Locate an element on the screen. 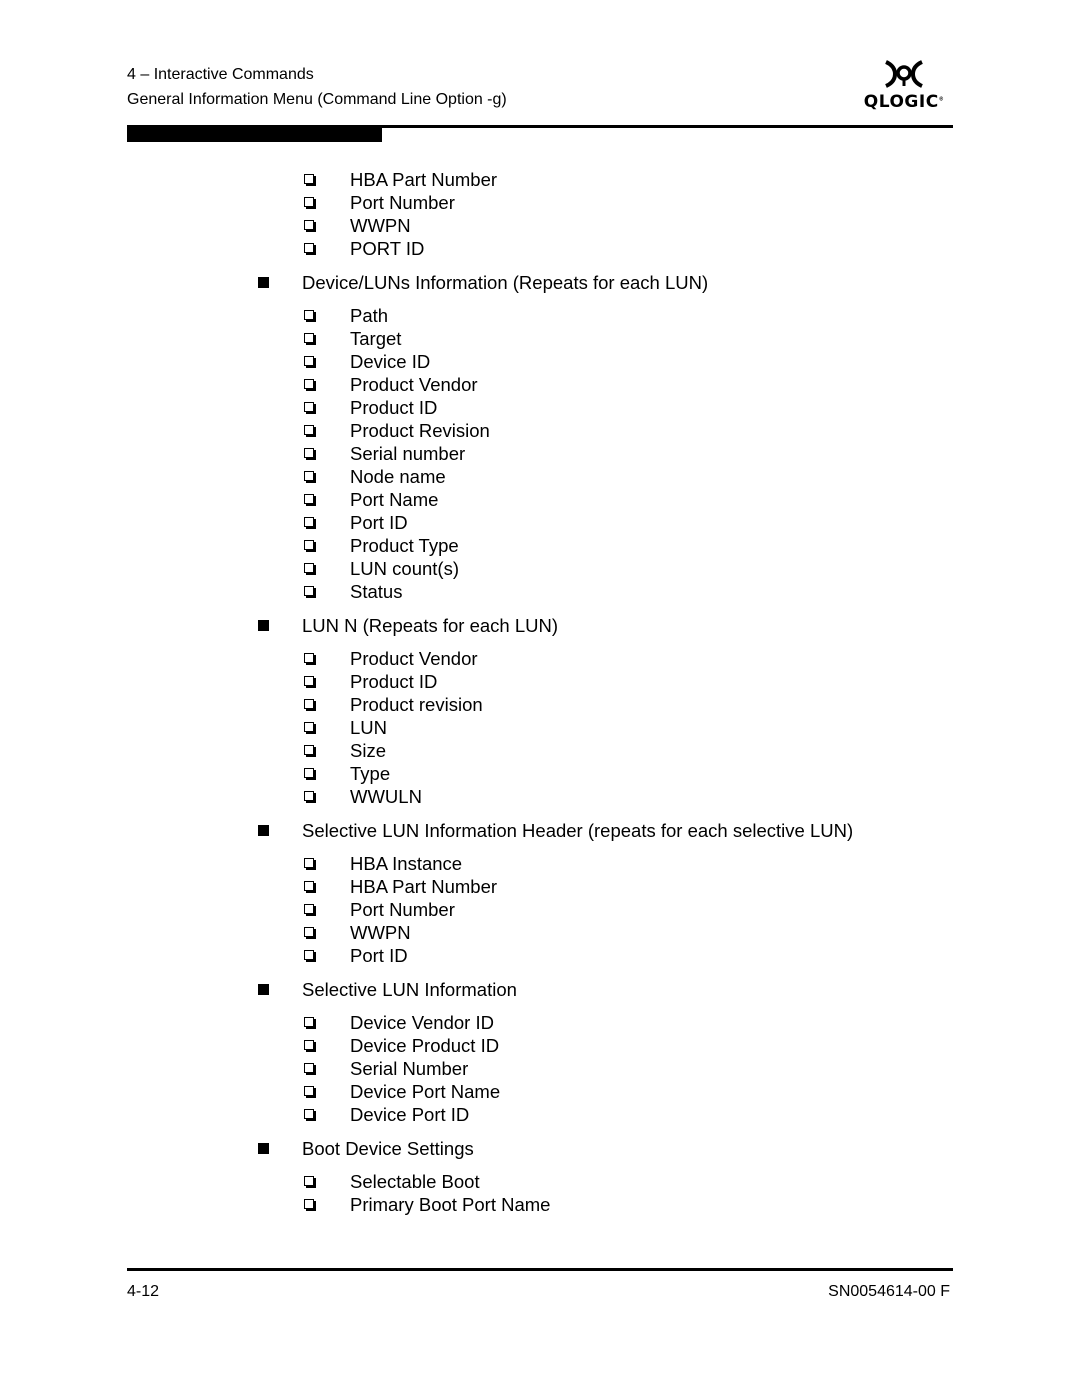  list-item-label: PORT ID is located at coordinates (387, 248).